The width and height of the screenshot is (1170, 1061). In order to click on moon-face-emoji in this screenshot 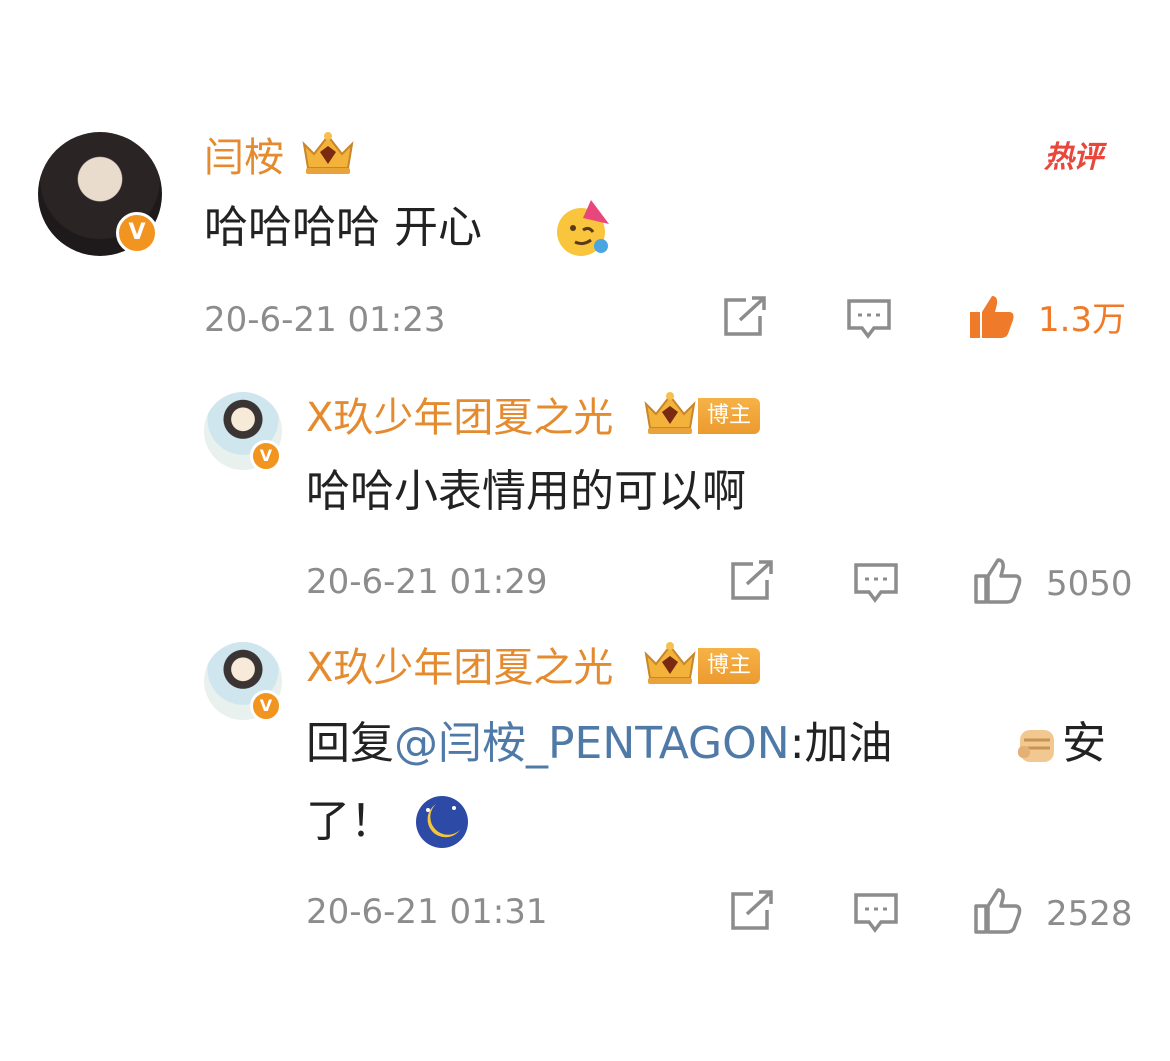, I will do `click(442, 822)`.